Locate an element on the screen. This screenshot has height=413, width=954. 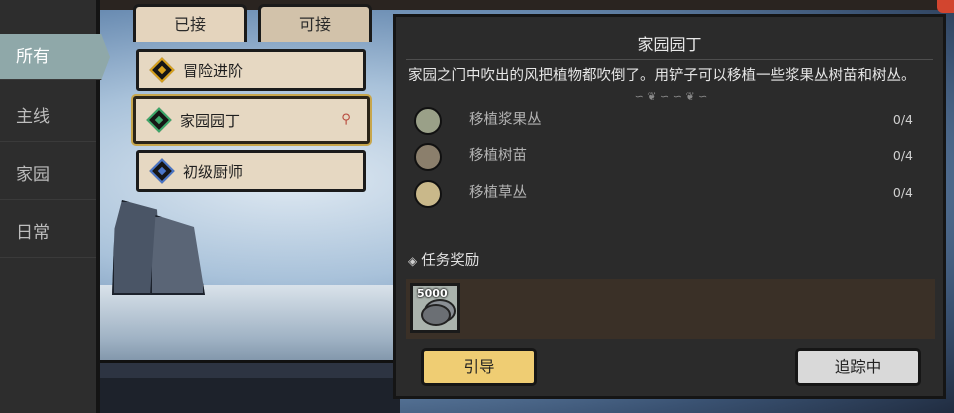
railing is located at coordinates (250, 369).